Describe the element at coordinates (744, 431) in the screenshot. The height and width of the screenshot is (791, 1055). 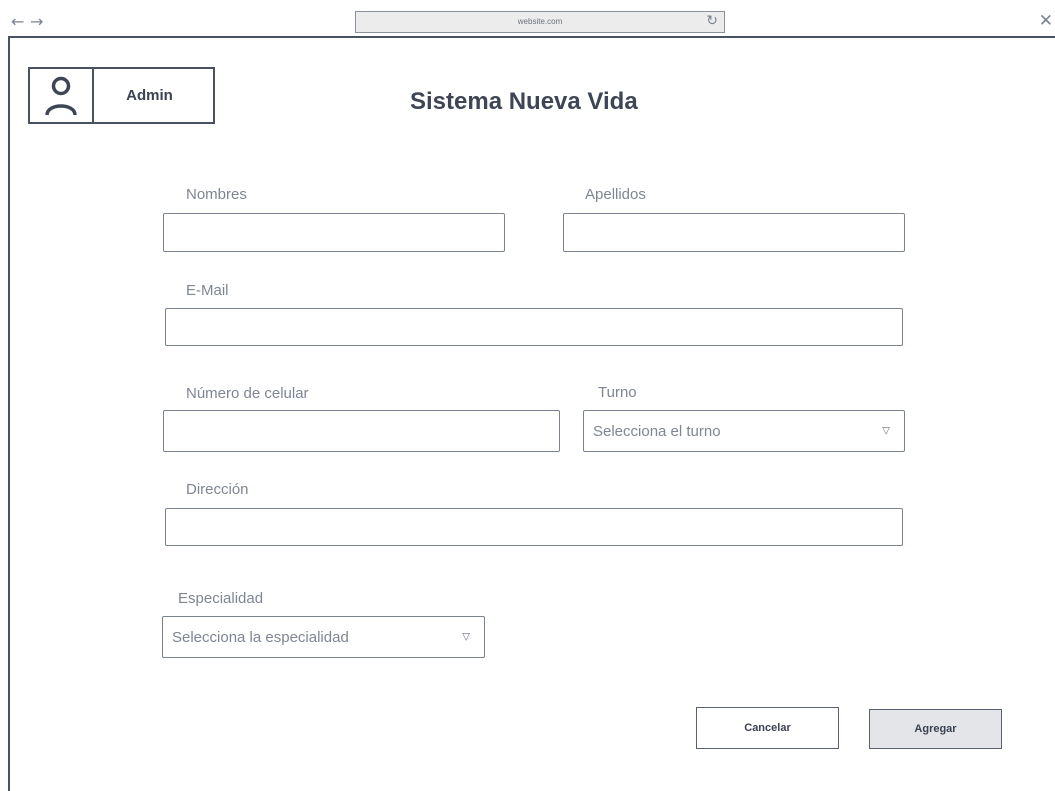
I see `turno-select: Selecciona el turno ▽` at that location.